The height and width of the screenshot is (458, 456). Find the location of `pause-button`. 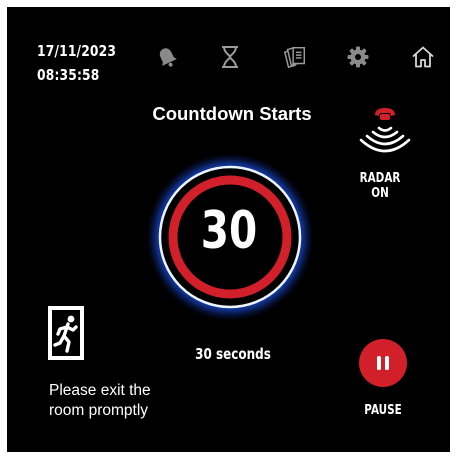

pause-button is located at coordinates (383, 363).